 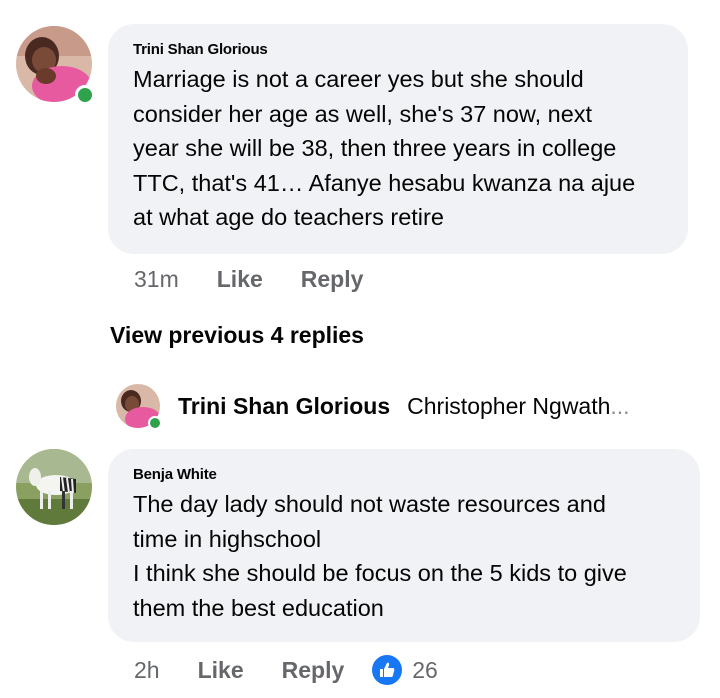 What do you see at coordinates (156, 279) in the screenshot?
I see `comment-timestamp: 31m` at bounding box center [156, 279].